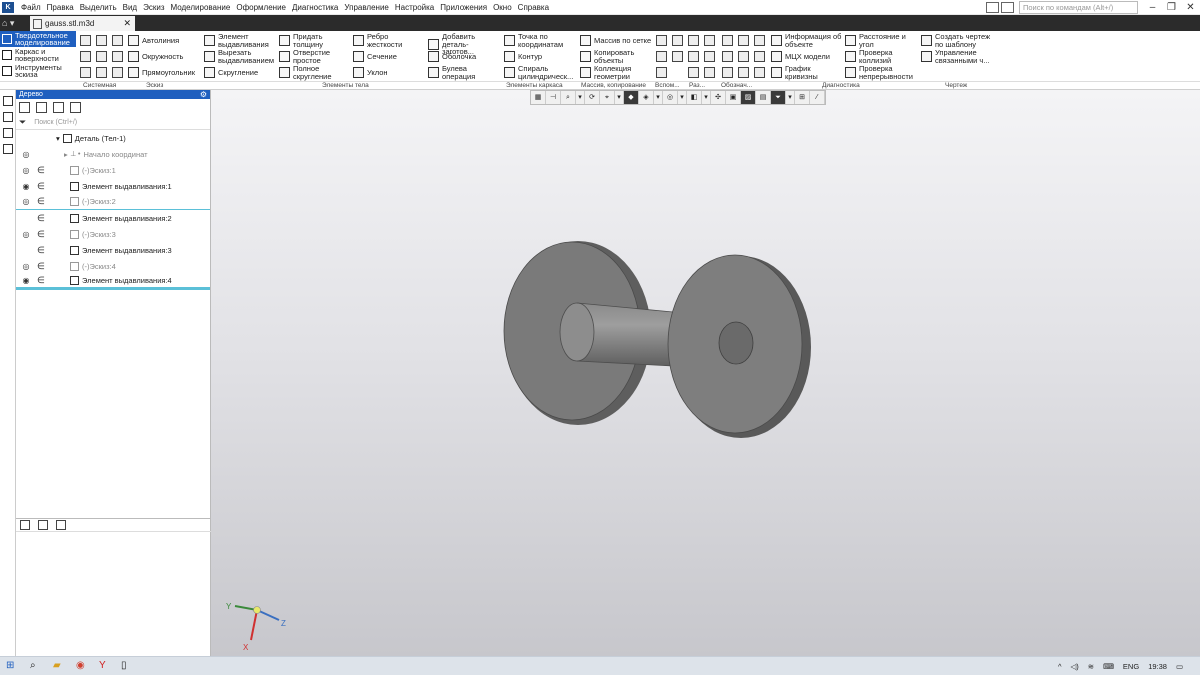 This screenshot has width=1200, height=675. I want to click on menu-modeling: Моделирование, so click(200, 7).